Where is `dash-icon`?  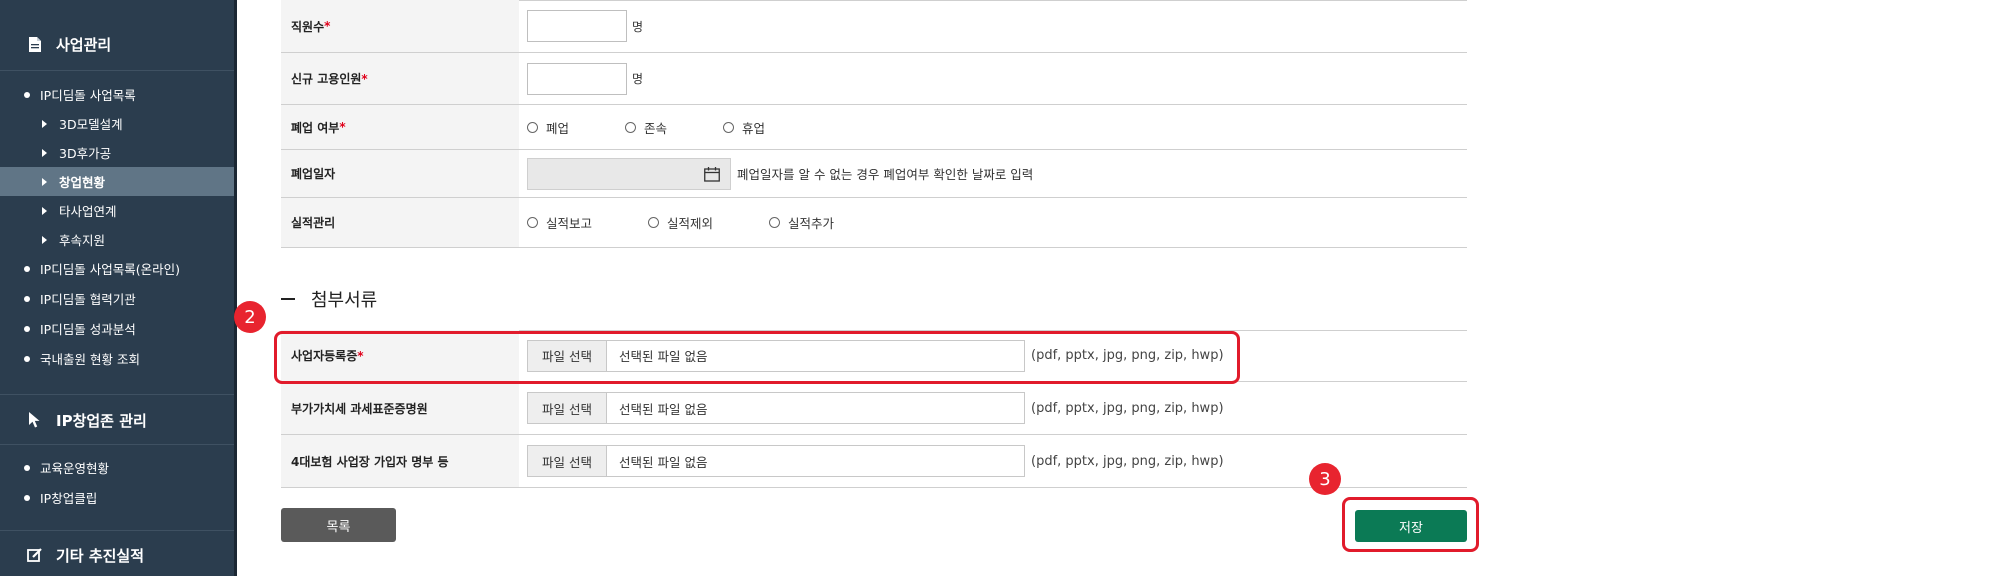 dash-icon is located at coordinates (288, 299).